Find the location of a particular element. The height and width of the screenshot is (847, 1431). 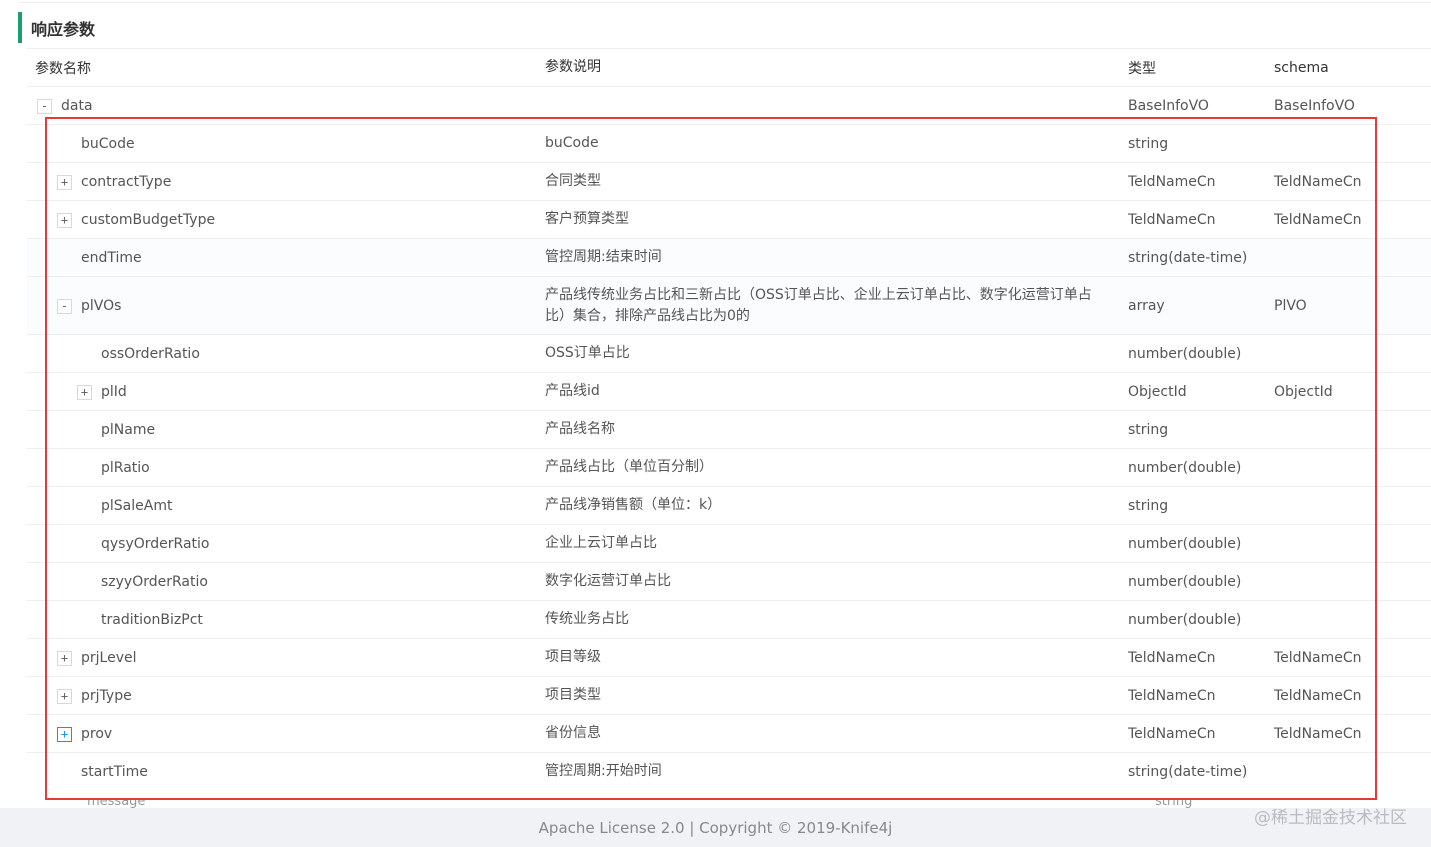

table-row: startTime 管控周期:开始时间 string(date-time) is located at coordinates (729, 771).